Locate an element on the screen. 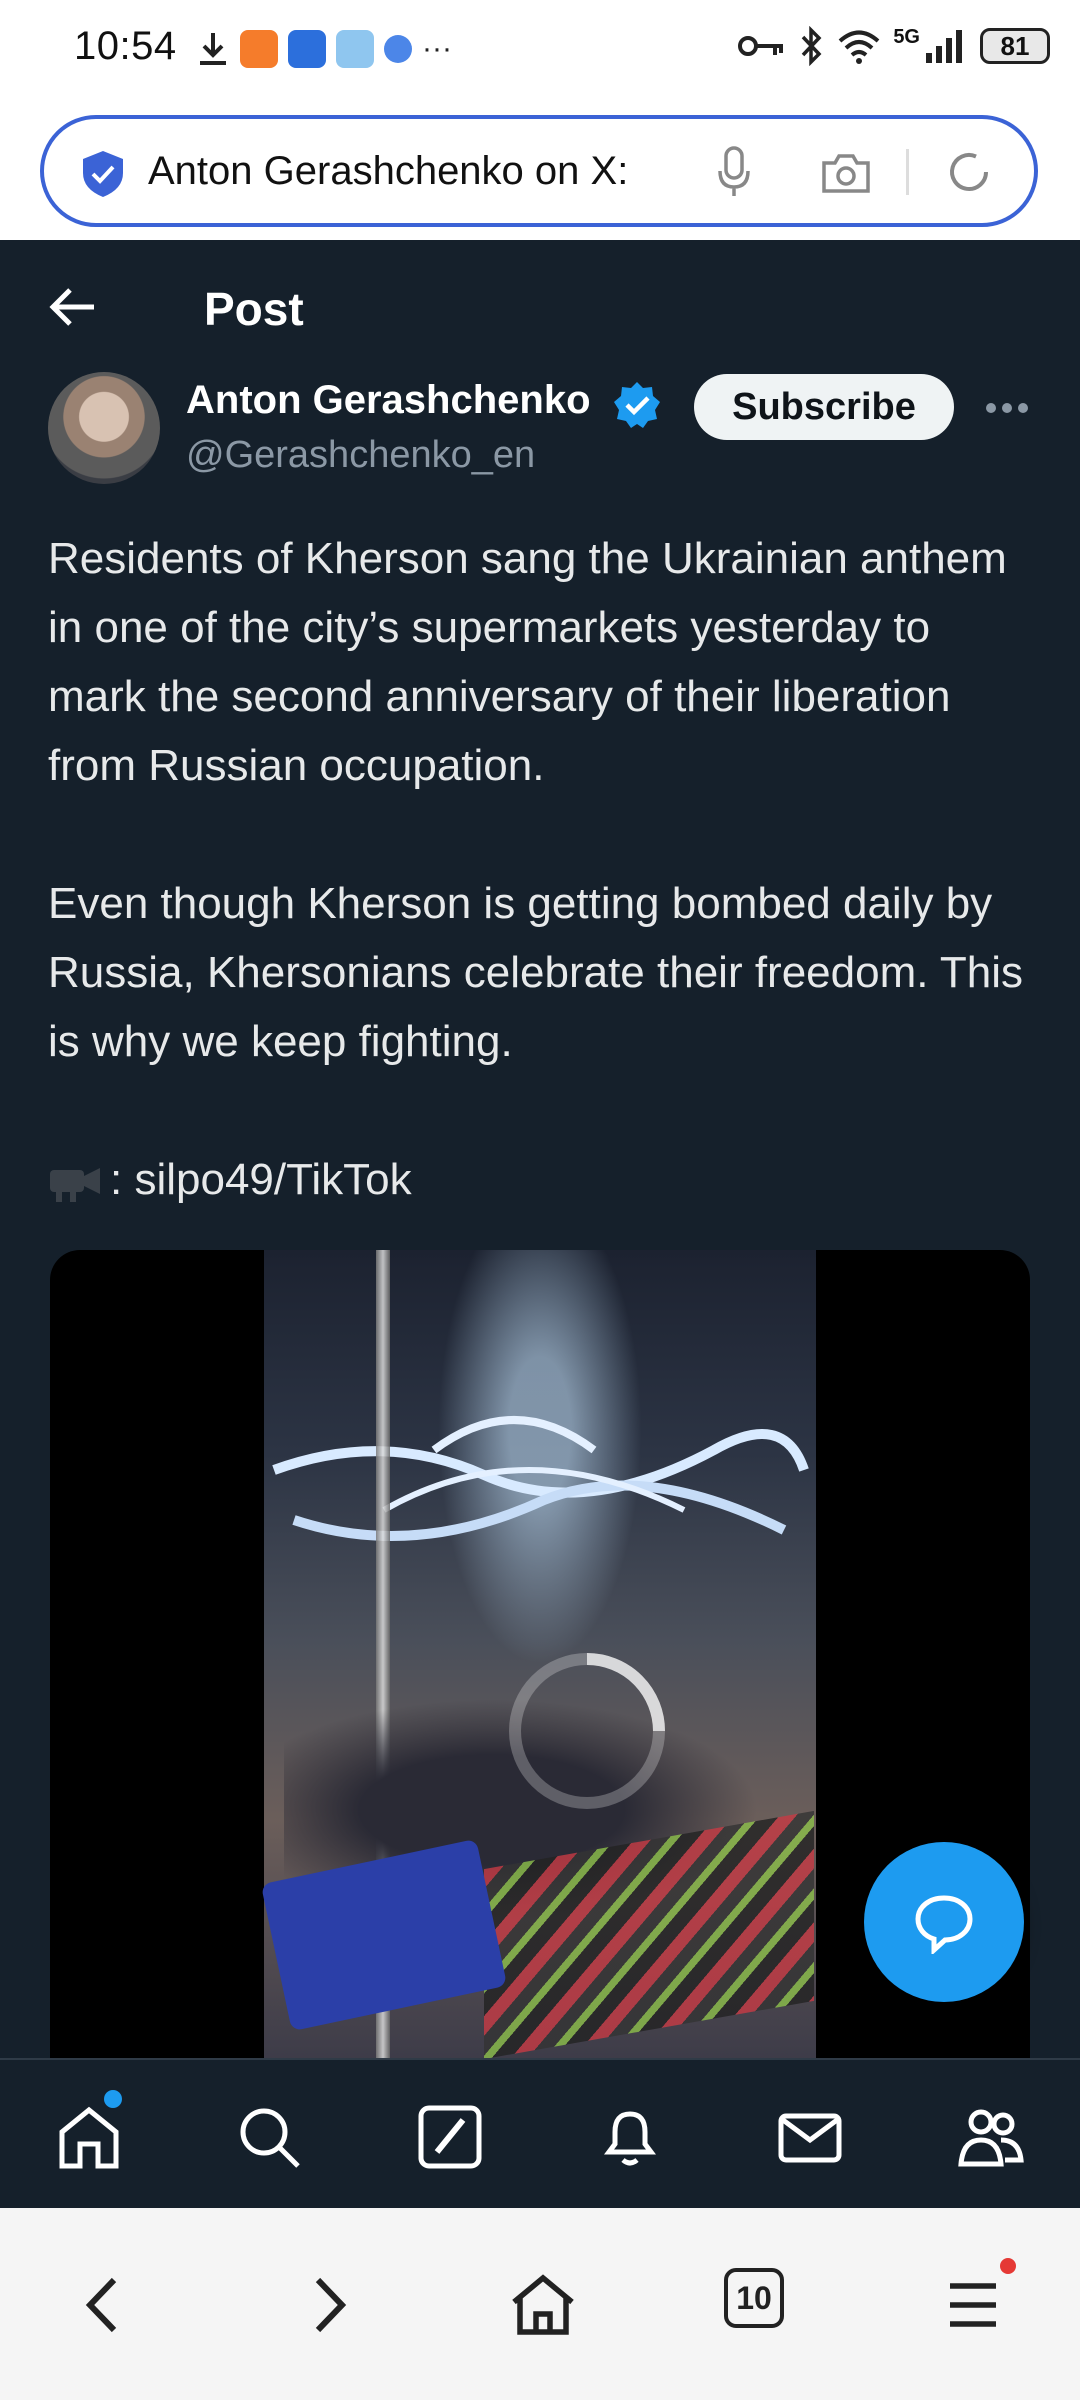  tabs-button: 10 is located at coordinates (754, 2298).